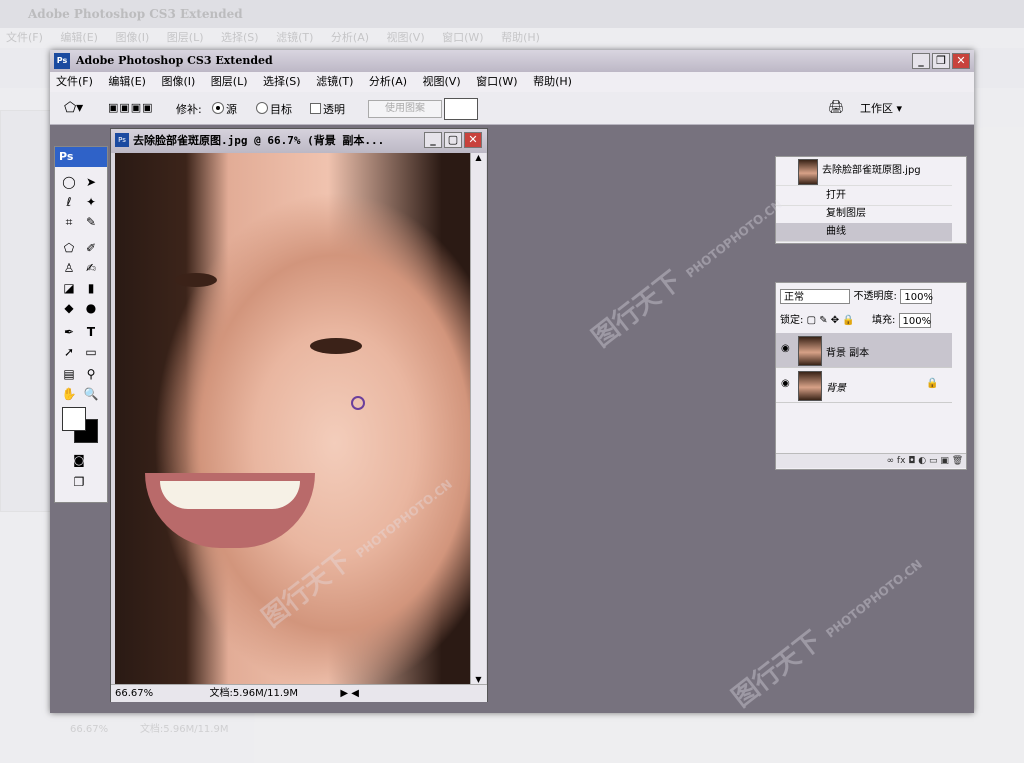 The height and width of the screenshot is (763, 1024). I want to click on menu-filter: 滤镜(T), so click(334, 82).